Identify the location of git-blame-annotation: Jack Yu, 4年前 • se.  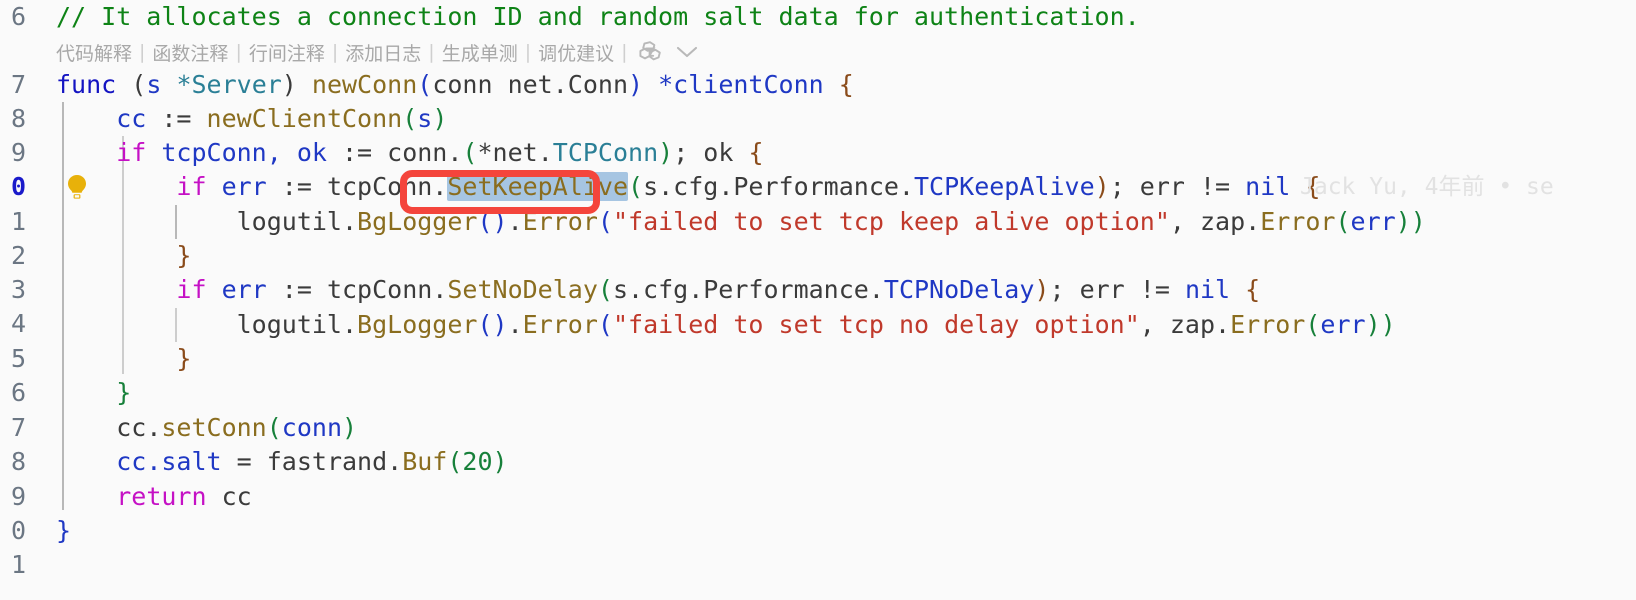
(1427, 187).